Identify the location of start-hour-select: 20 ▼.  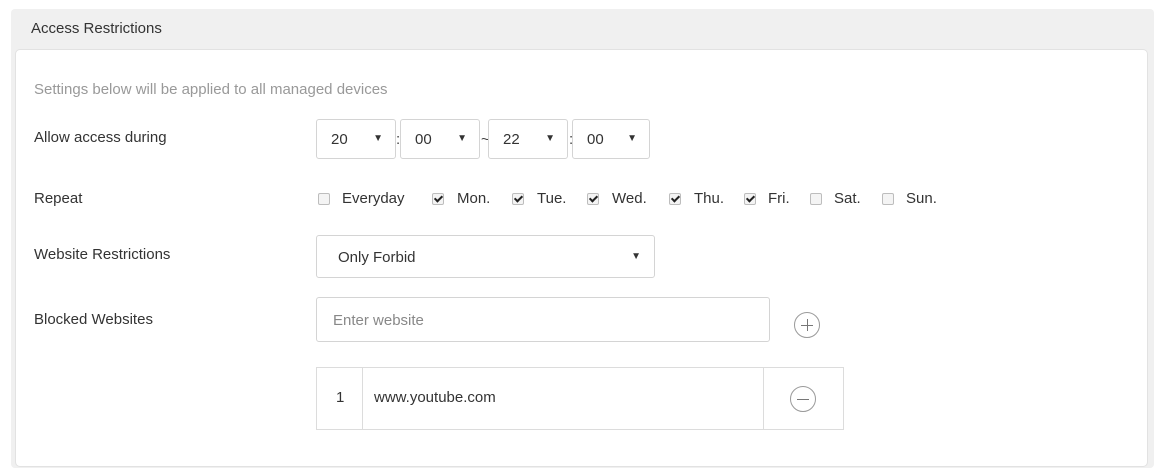
(356, 139).